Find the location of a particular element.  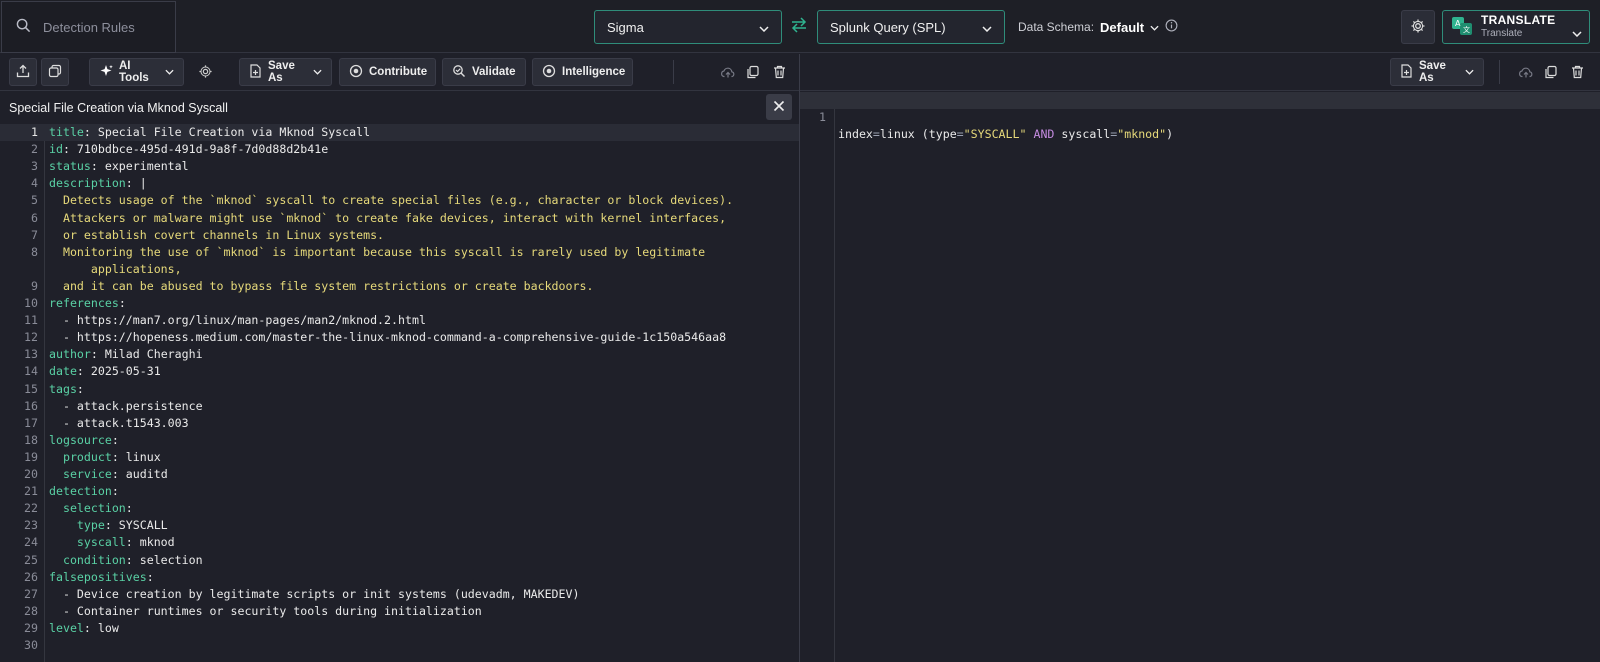

line-code: condition: selection is located at coordinates (126, 560).